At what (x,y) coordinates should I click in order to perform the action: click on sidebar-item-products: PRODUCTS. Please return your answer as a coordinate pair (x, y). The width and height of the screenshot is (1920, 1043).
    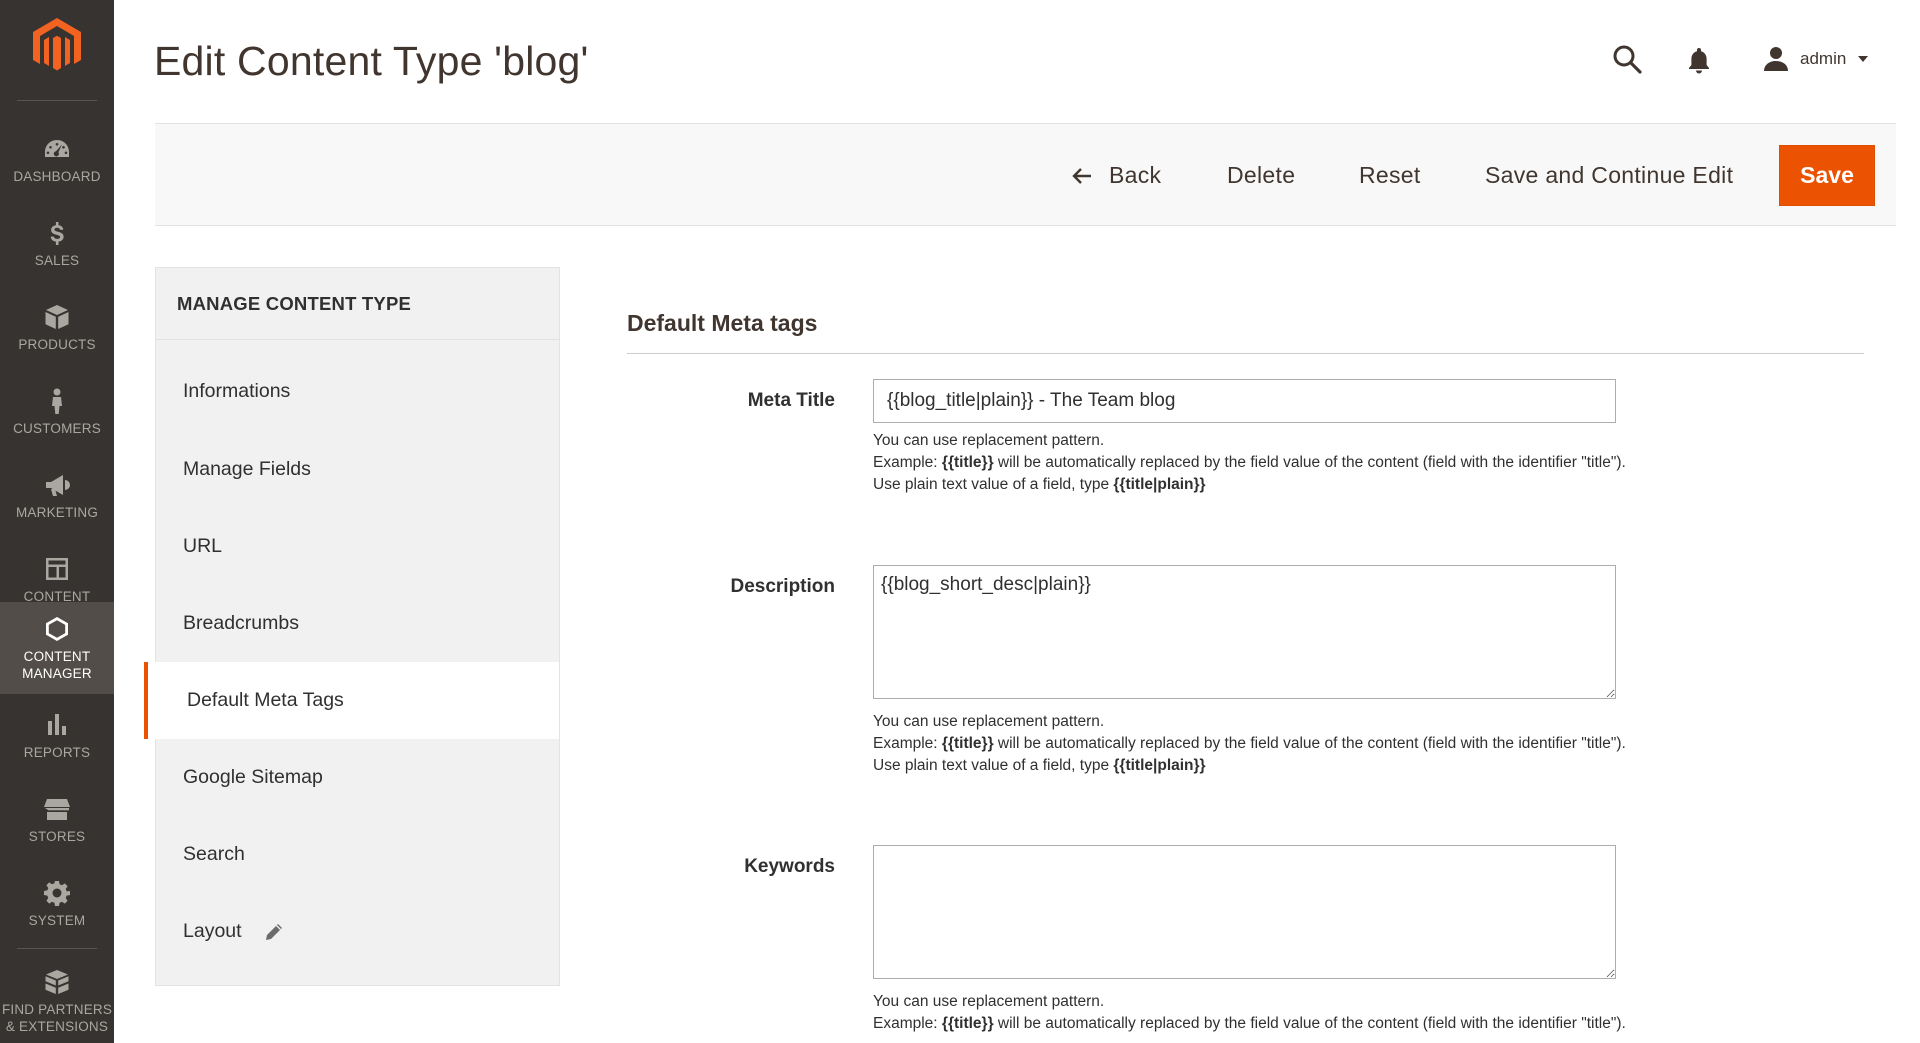
    Looking at the image, I should click on (57, 328).